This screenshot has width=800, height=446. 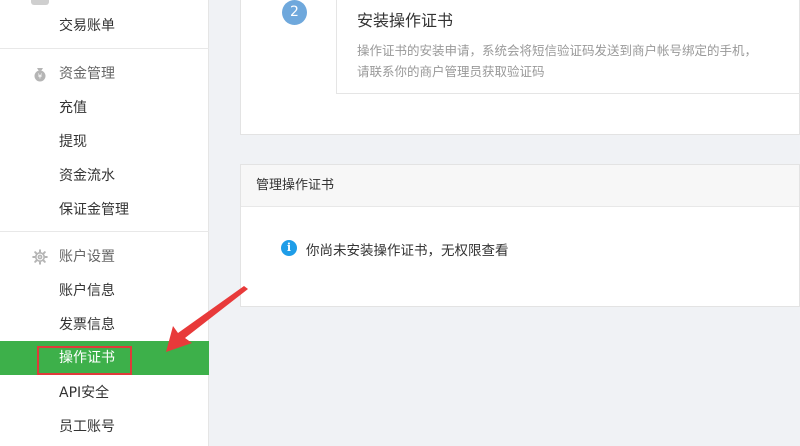 What do you see at coordinates (87, 176) in the screenshot?
I see `sidebar-item-label: 资金流水` at bounding box center [87, 176].